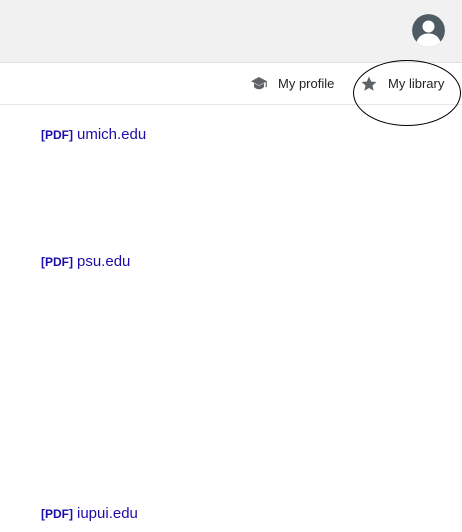  I want to click on pdf-link-psu: [PDF] psu.edu, so click(85, 261).